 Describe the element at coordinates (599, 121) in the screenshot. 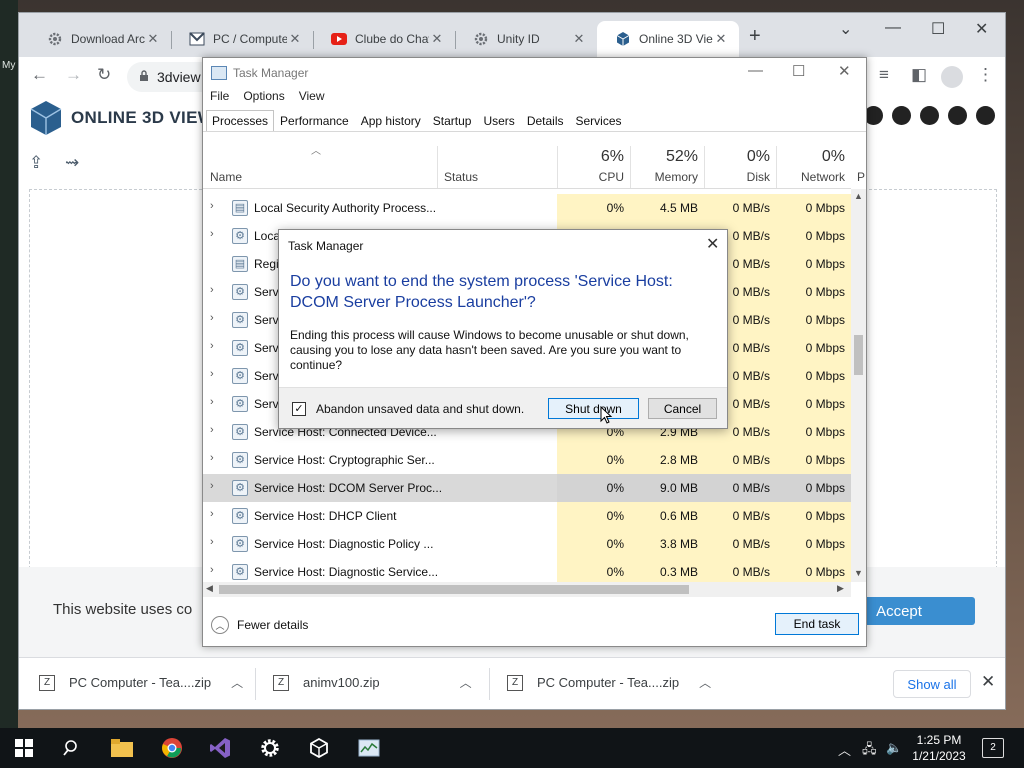

I see `tab-services: Services` at that location.